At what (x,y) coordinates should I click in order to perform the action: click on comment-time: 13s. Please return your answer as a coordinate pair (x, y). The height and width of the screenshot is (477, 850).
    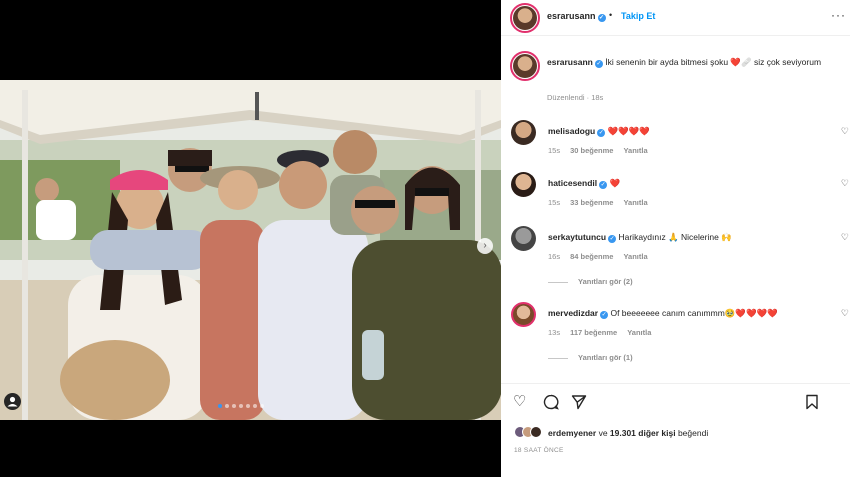
    Looking at the image, I should click on (554, 332).